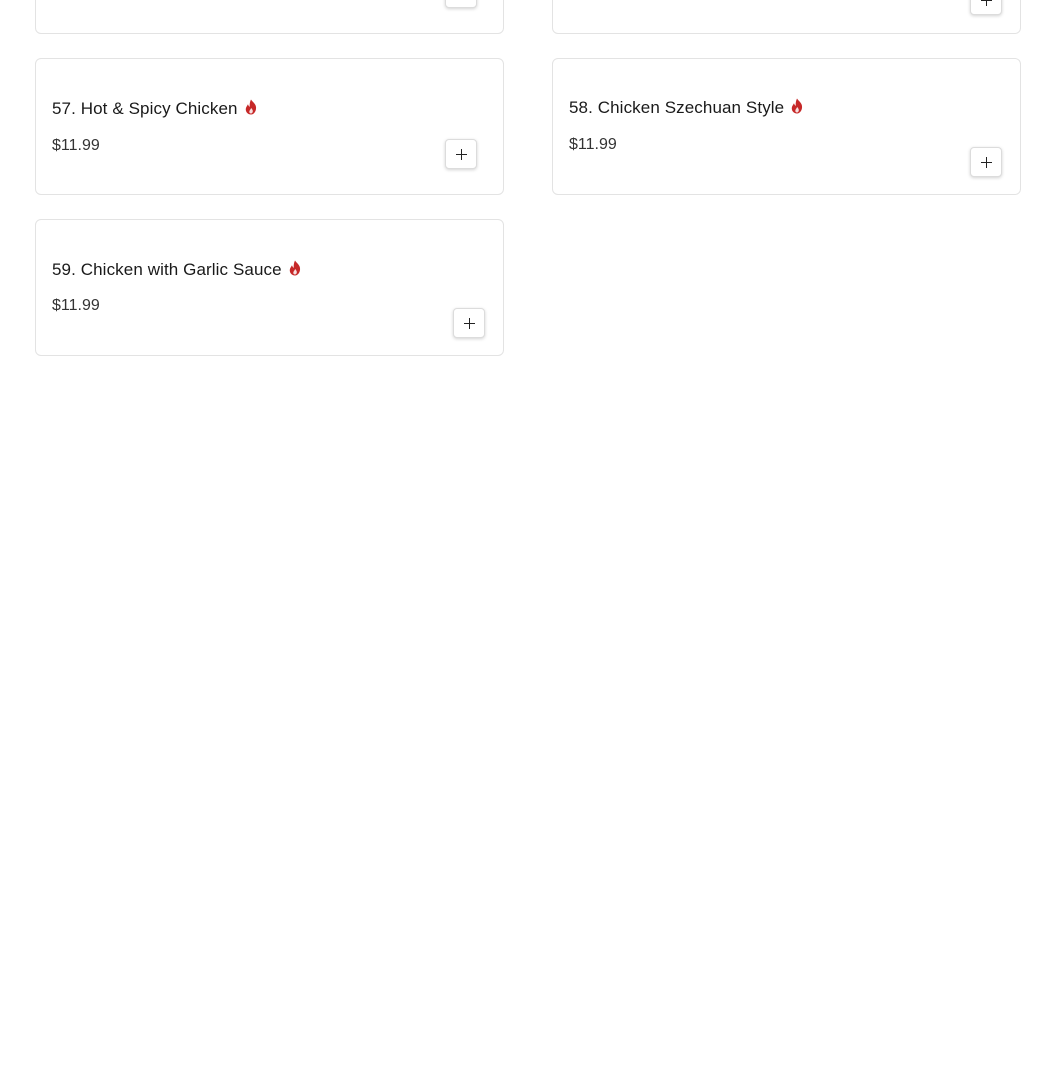  Describe the element at coordinates (677, 107) in the screenshot. I see `menu-item-name: 58. Chicken Szechuan Style` at that location.